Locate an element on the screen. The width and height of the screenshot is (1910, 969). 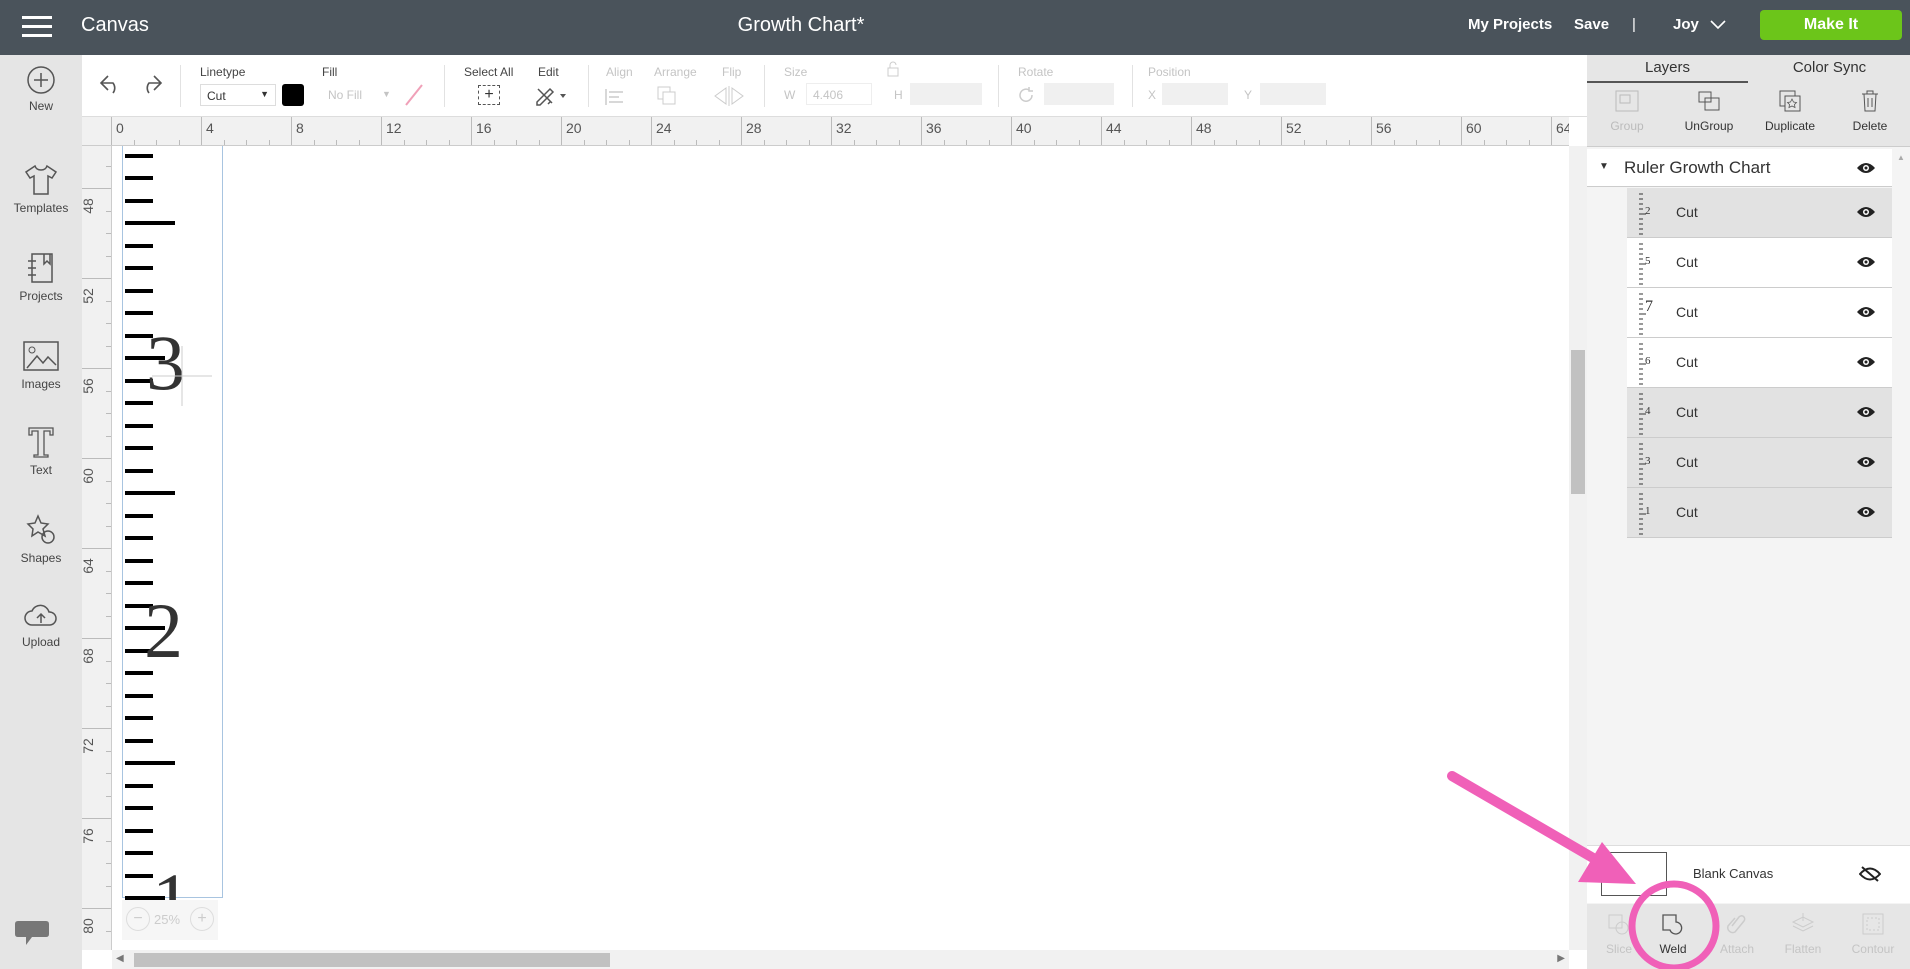
flip-icon is located at coordinates (729, 96).